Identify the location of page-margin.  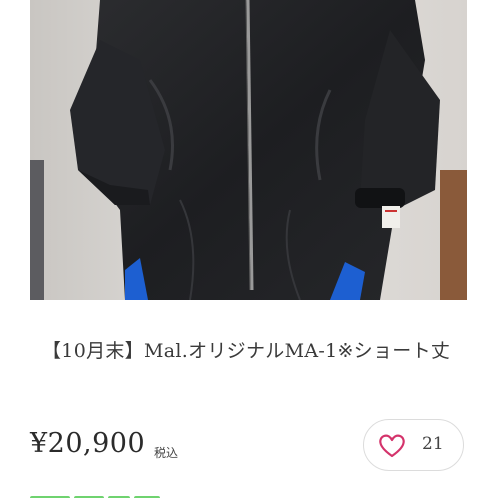
(482, 249).